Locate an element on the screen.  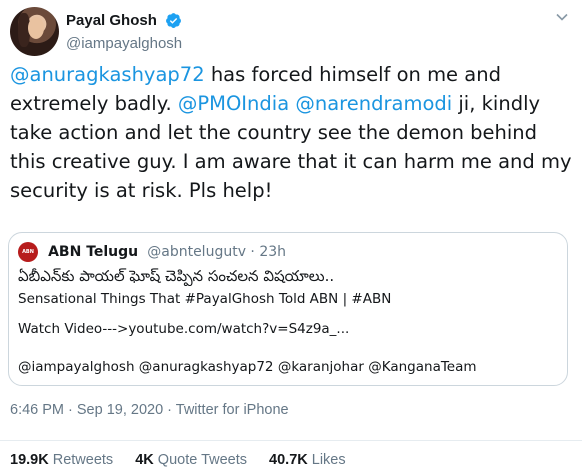
quoted-tweet-header: ABN ABN Telugu @abntelugutv · 23h is located at coordinates (152, 251).